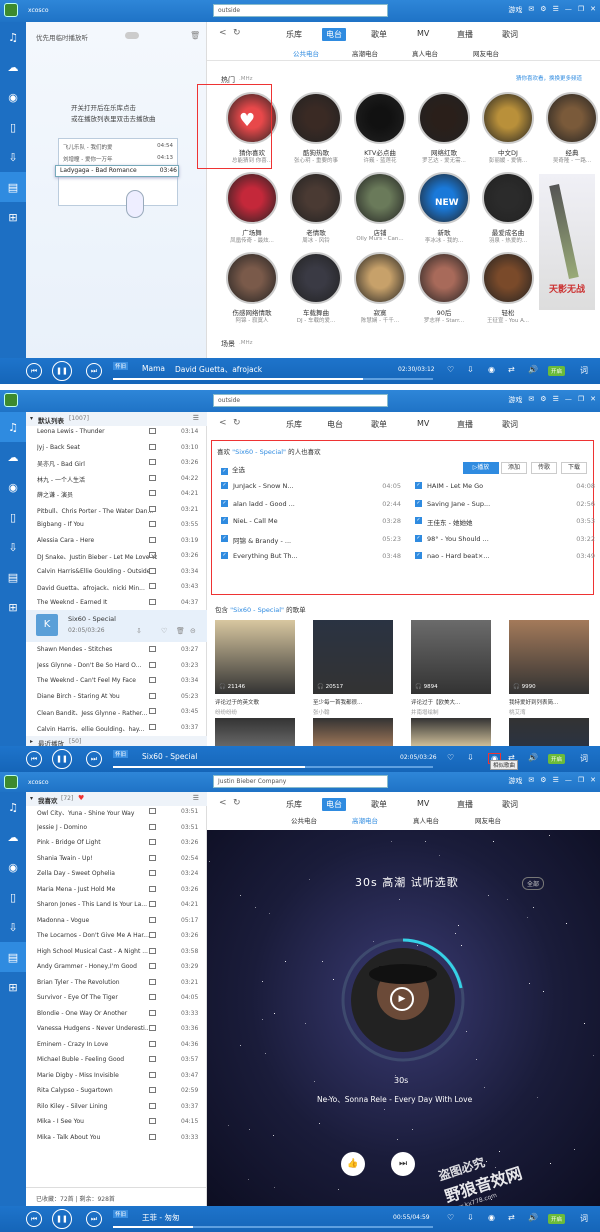  What do you see at coordinates (300, 781) in the screenshot?
I see `search-input: Justin Bieber Company` at bounding box center [300, 781].